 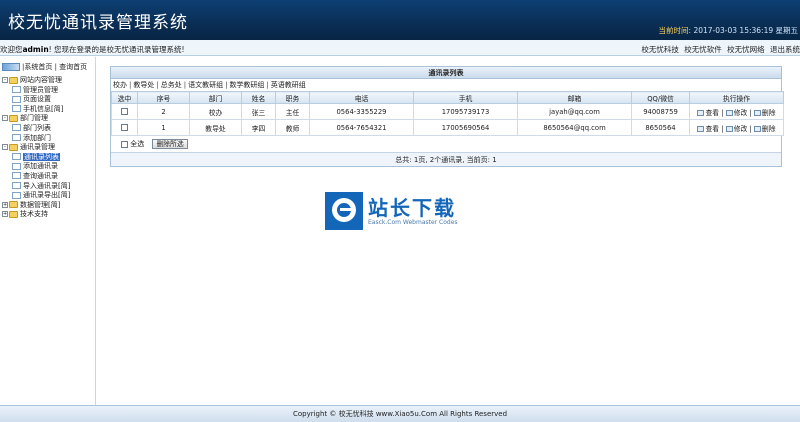 What do you see at coordinates (745, 30) in the screenshot?
I see `time-value: 2017-03-03 15:36:19 星期五` at bounding box center [745, 30].